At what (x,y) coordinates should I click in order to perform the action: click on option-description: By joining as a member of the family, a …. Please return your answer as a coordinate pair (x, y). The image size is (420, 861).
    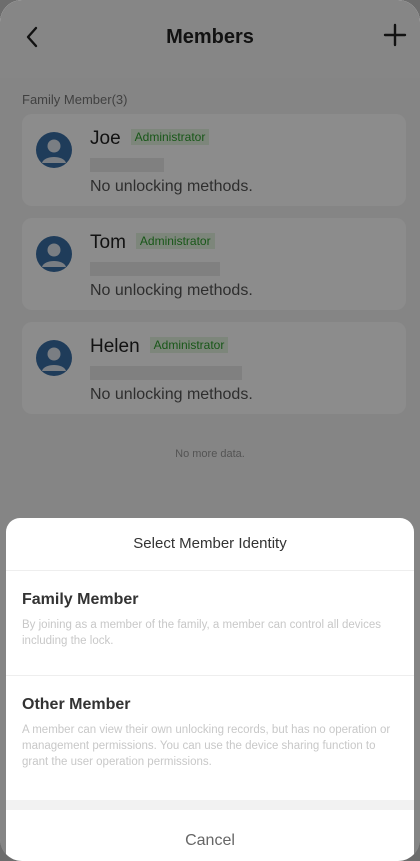
    Looking at the image, I should click on (201, 633).